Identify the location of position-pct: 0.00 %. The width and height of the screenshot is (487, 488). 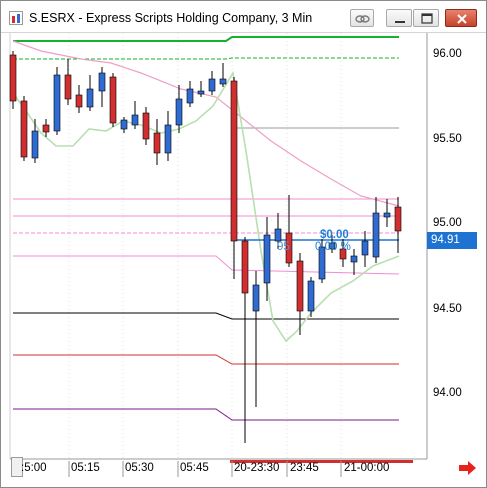
(333, 247).